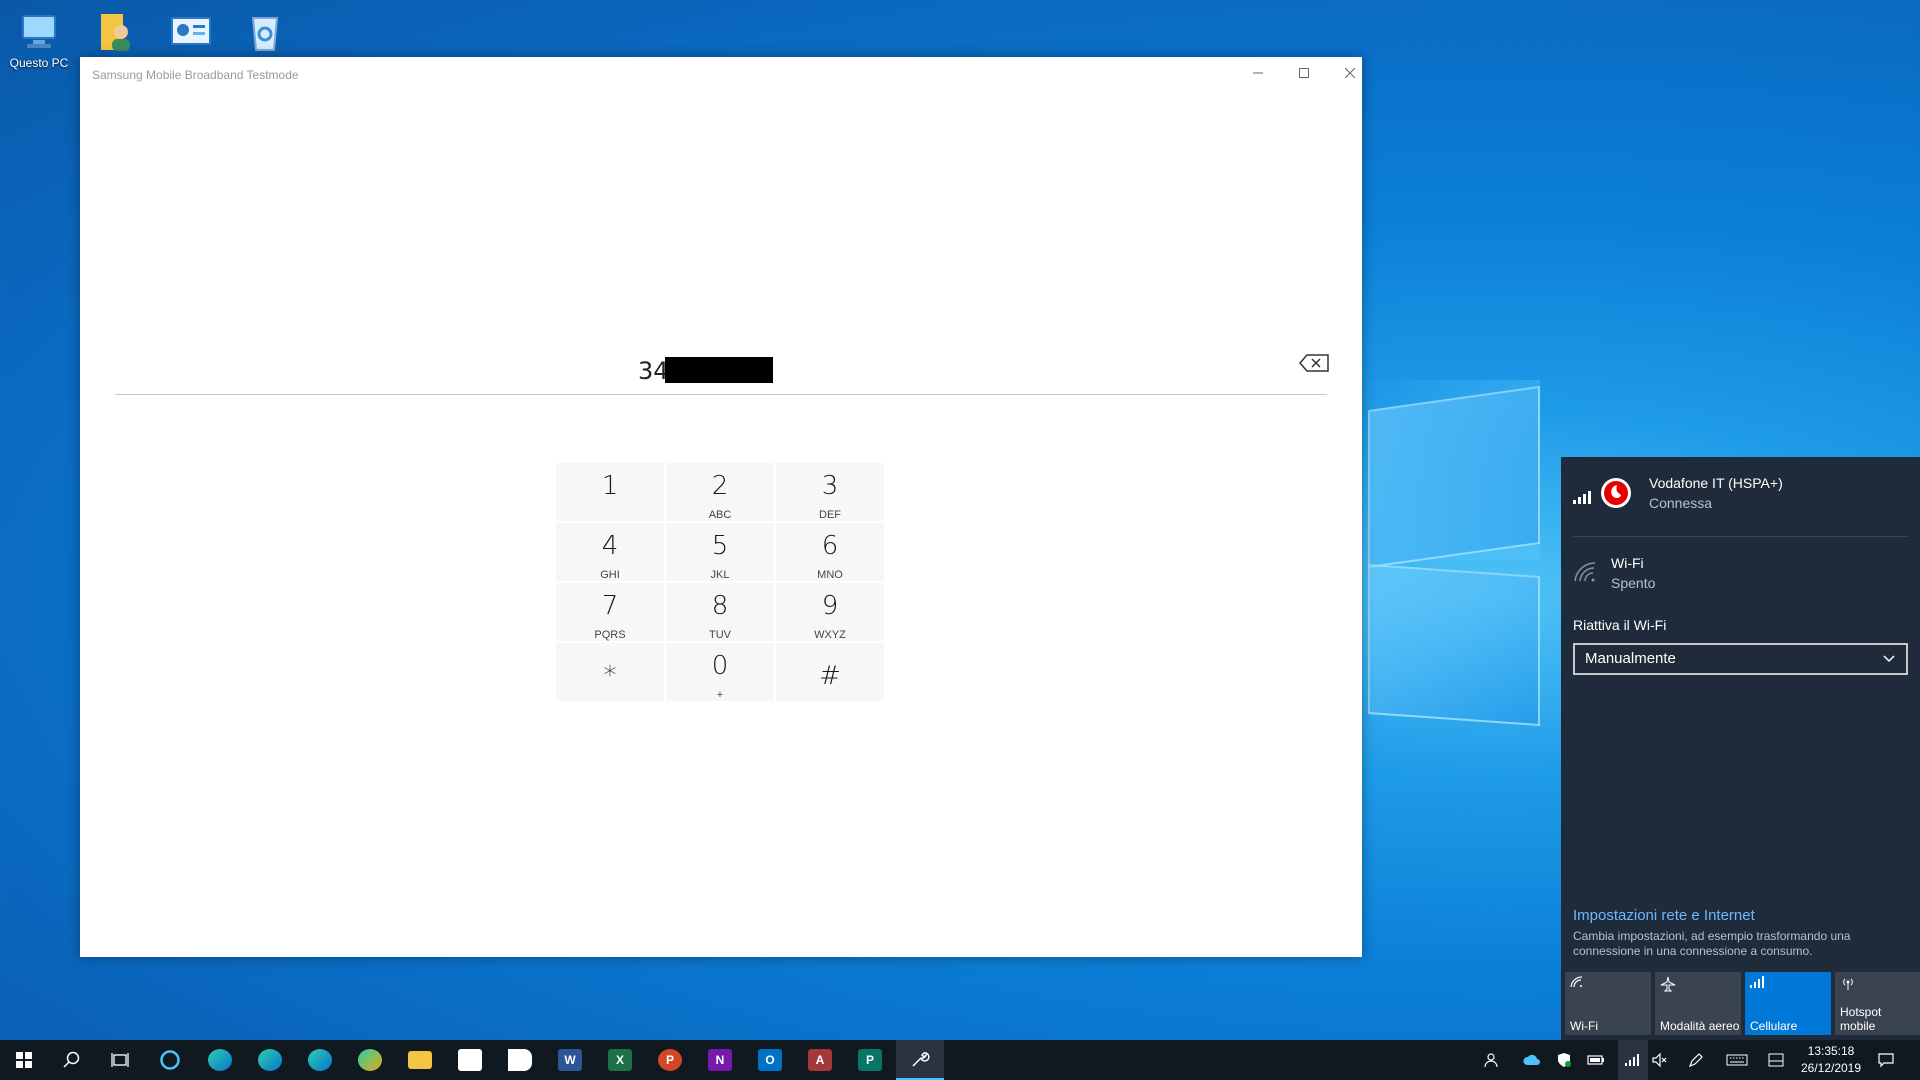  Describe the element at coordinates (1616, 493) in the screenshot. I see `vodafone-logo-icon` at that location.